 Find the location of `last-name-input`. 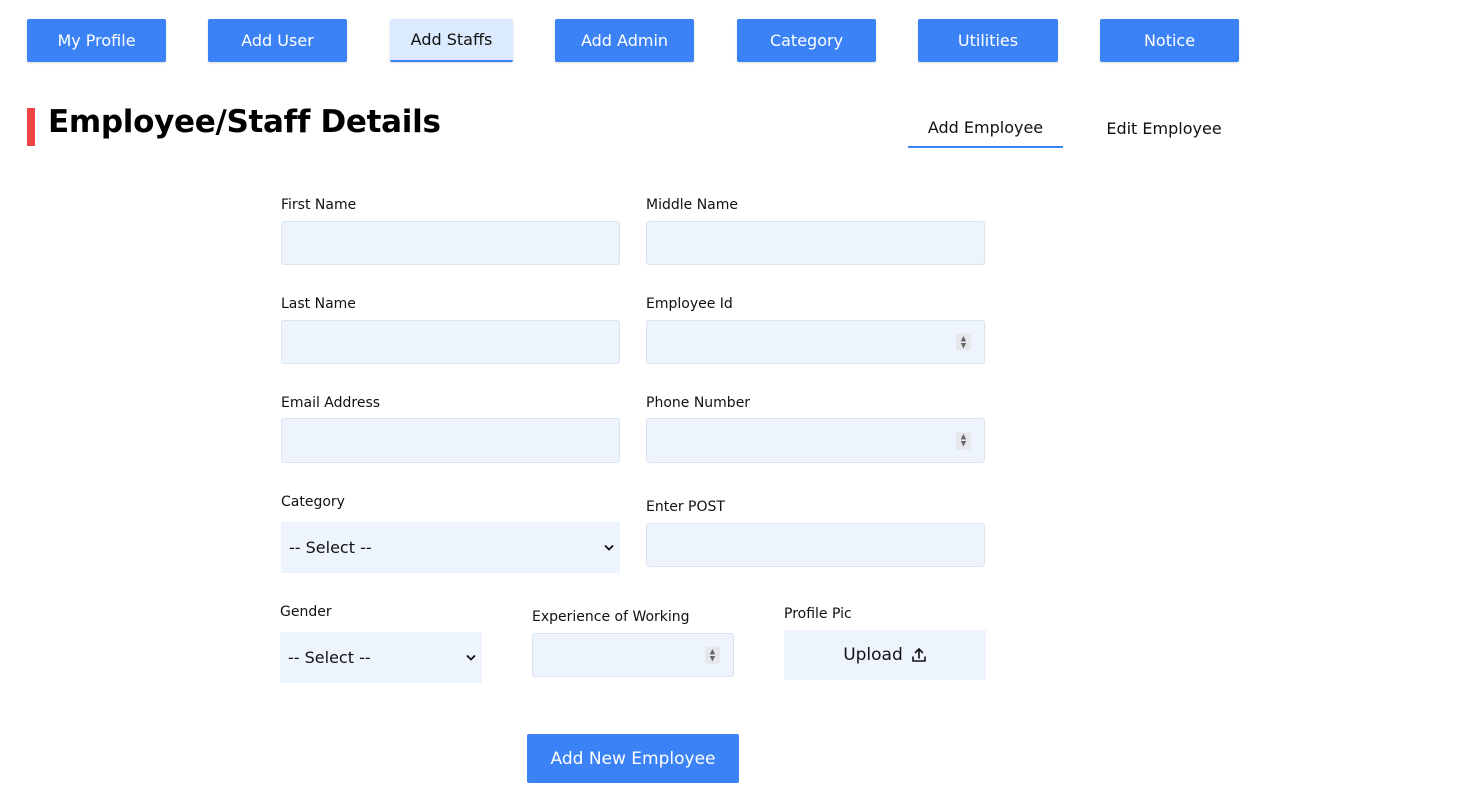

last-name-input is located at coordinates (450, 342).